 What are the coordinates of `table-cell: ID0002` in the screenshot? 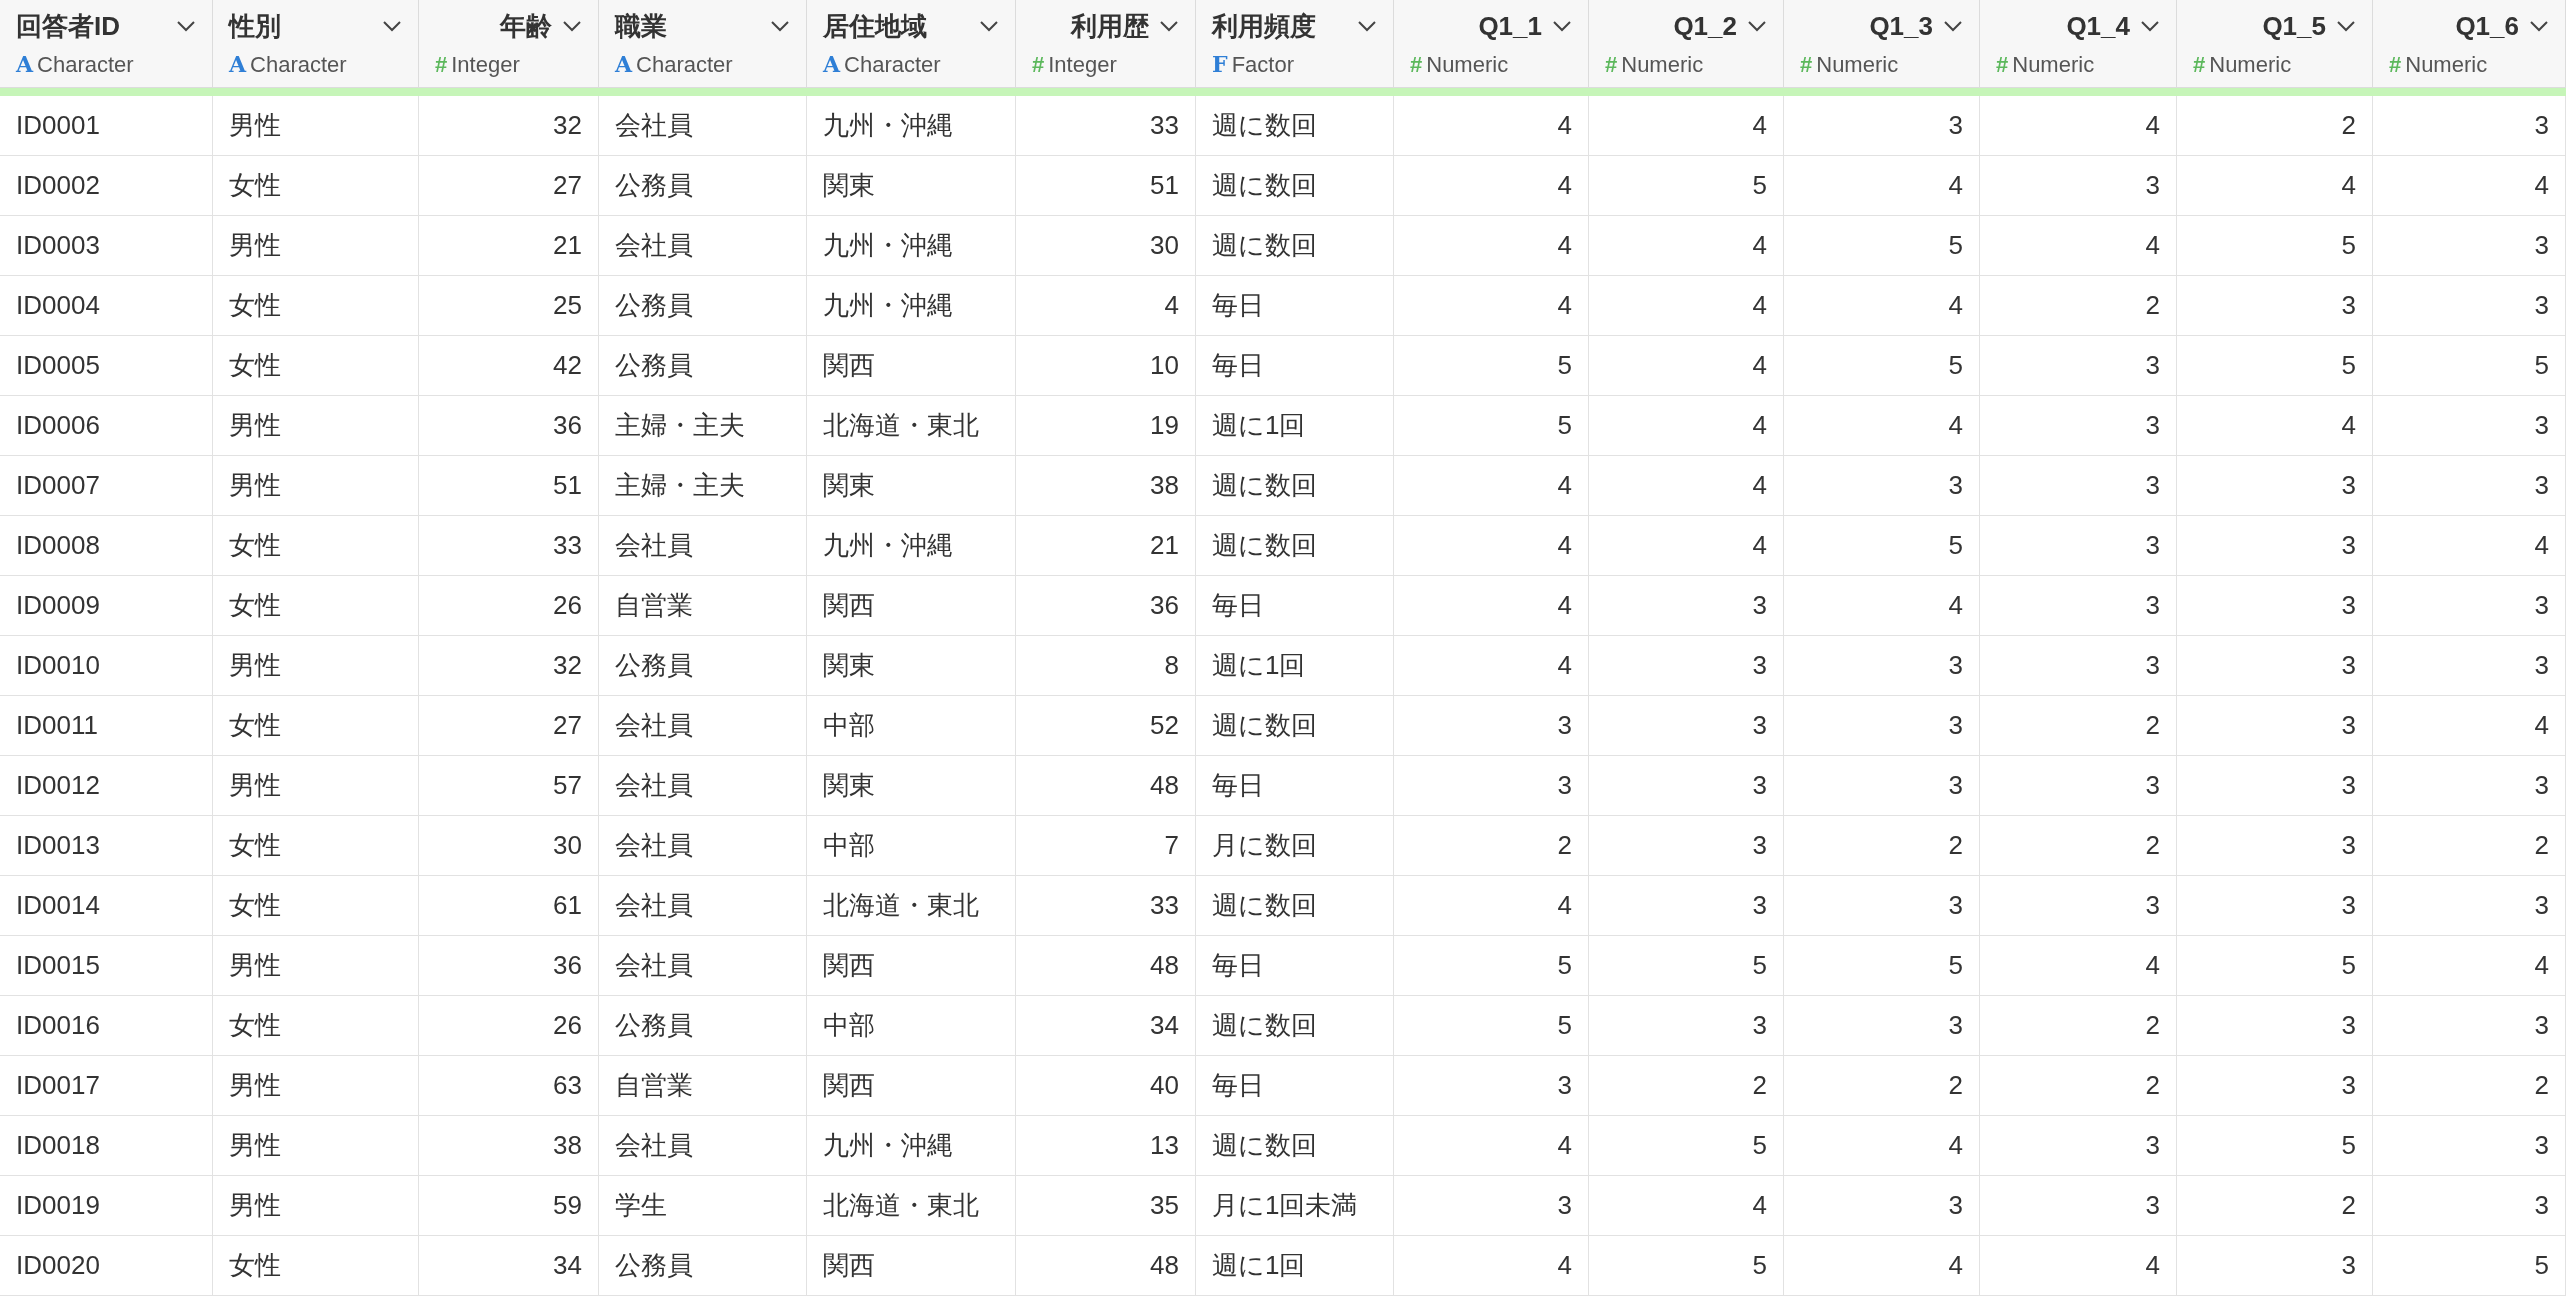 It's located at (106, 186).